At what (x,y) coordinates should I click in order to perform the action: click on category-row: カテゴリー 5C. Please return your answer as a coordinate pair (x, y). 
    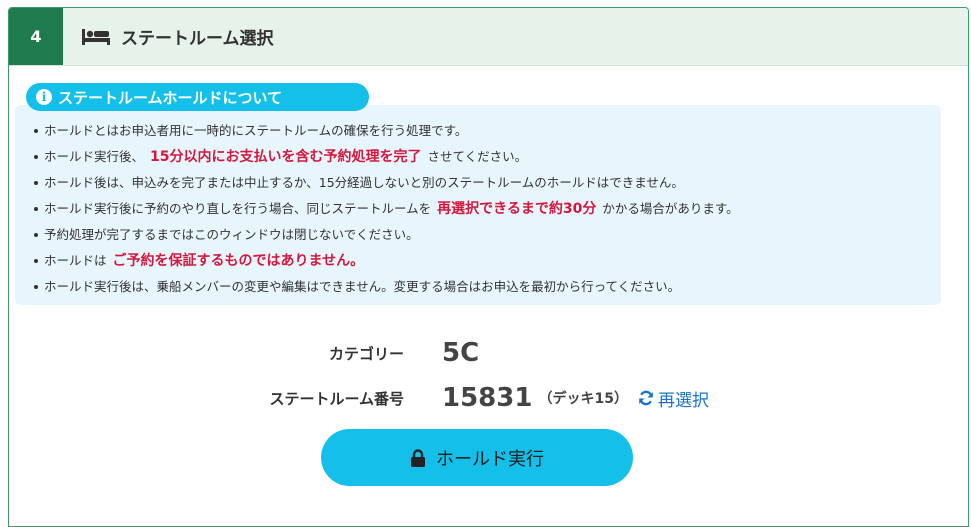
    Looking at the image, I should click on (389, 353).